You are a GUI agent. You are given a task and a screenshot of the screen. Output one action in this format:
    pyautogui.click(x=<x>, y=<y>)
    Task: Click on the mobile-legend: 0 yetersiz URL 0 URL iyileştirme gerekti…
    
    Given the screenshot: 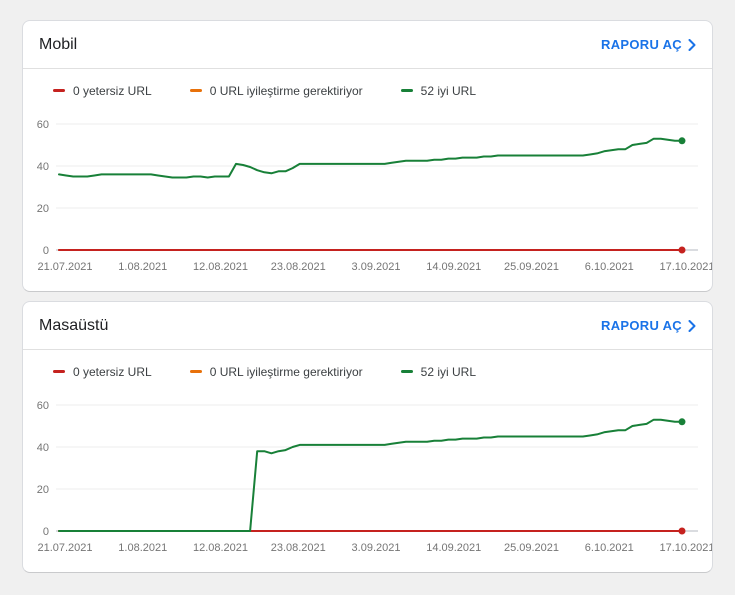 What is the action you would take?
    pyautogui.click(x=367, y=83)
    